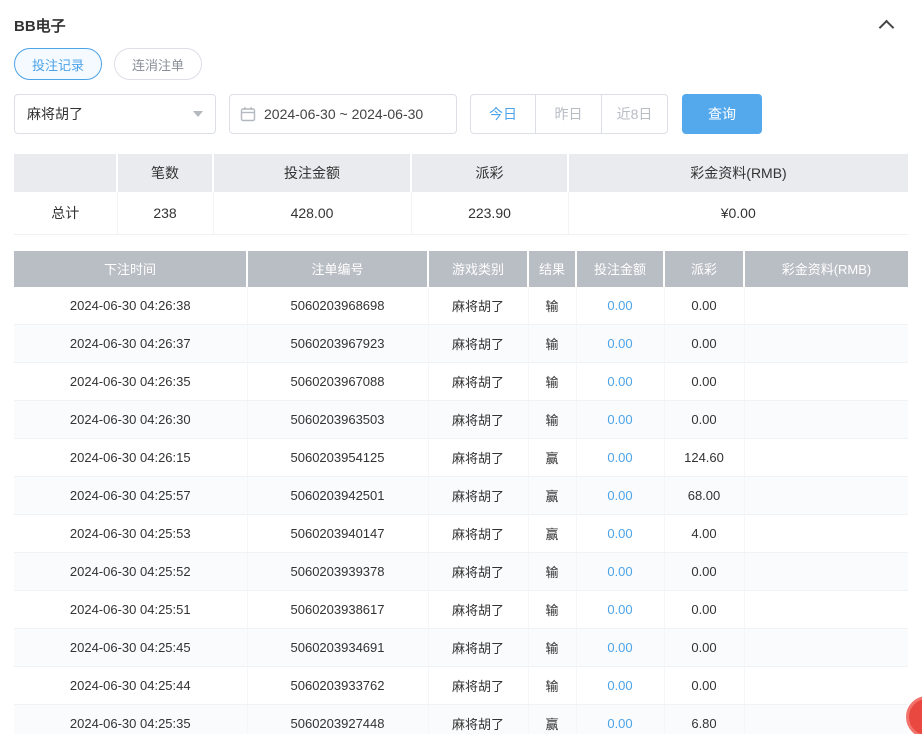 This screenshot has height=734, width=922. I want to click on cell-order-number: 5060203933762, so click(338, 685).